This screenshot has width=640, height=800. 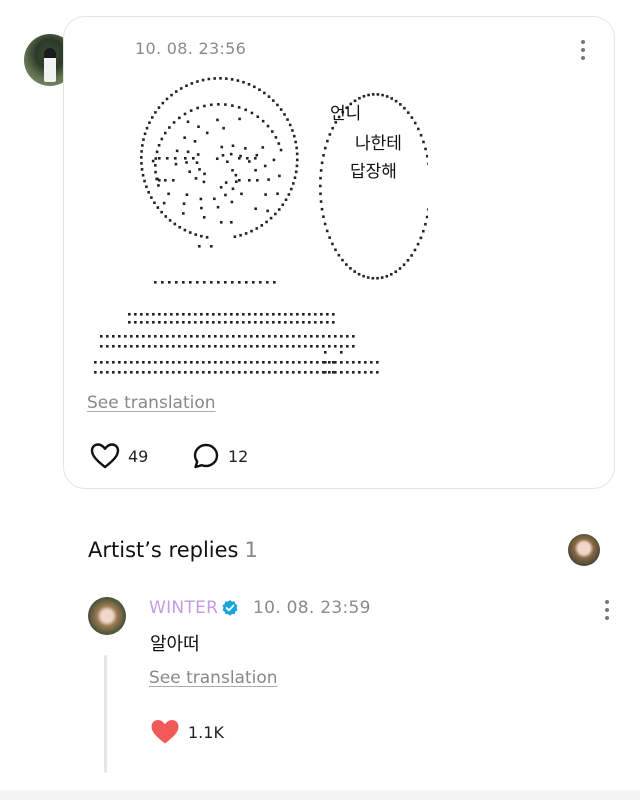 I want to click on artist-replies-count: 1, so click(x=251, y=550).